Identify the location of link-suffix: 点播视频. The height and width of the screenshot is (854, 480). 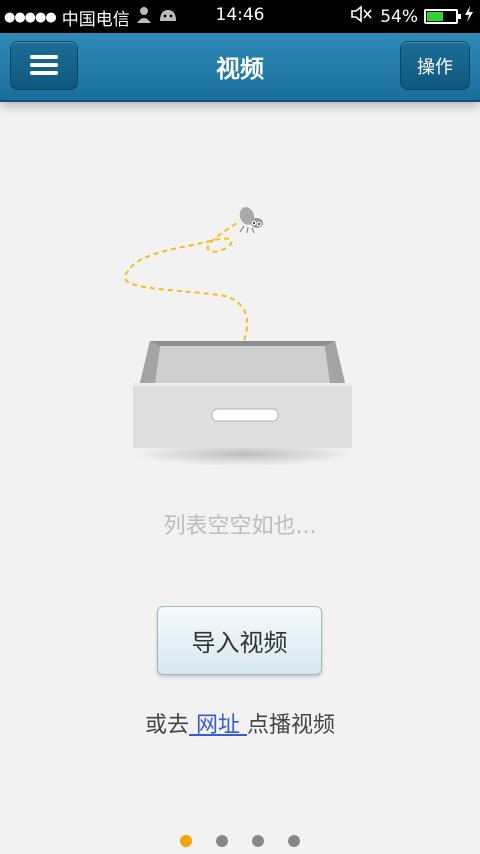
(291, 725).